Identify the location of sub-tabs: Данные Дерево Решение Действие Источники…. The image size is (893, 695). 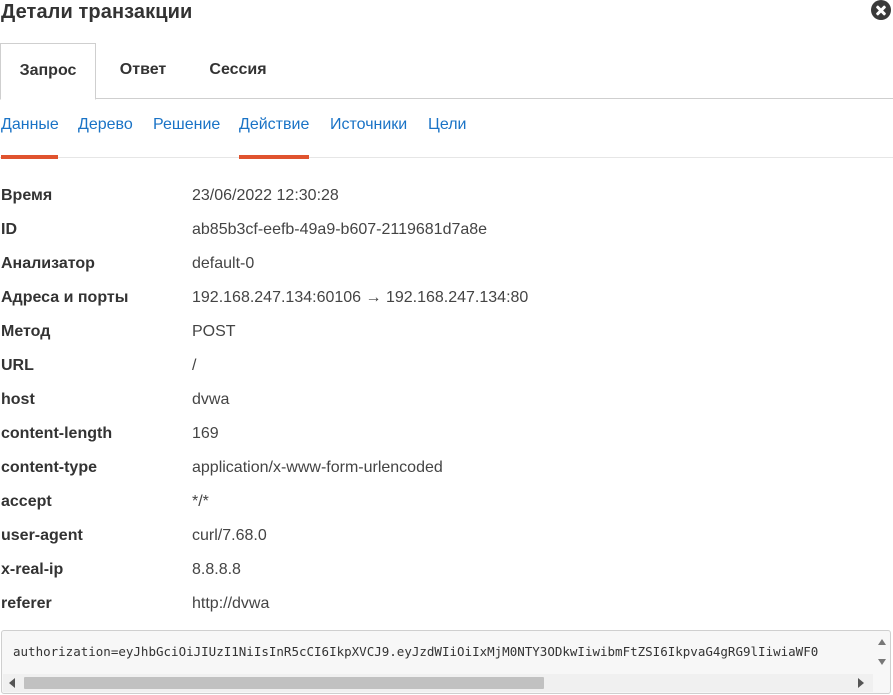
(446, 135).